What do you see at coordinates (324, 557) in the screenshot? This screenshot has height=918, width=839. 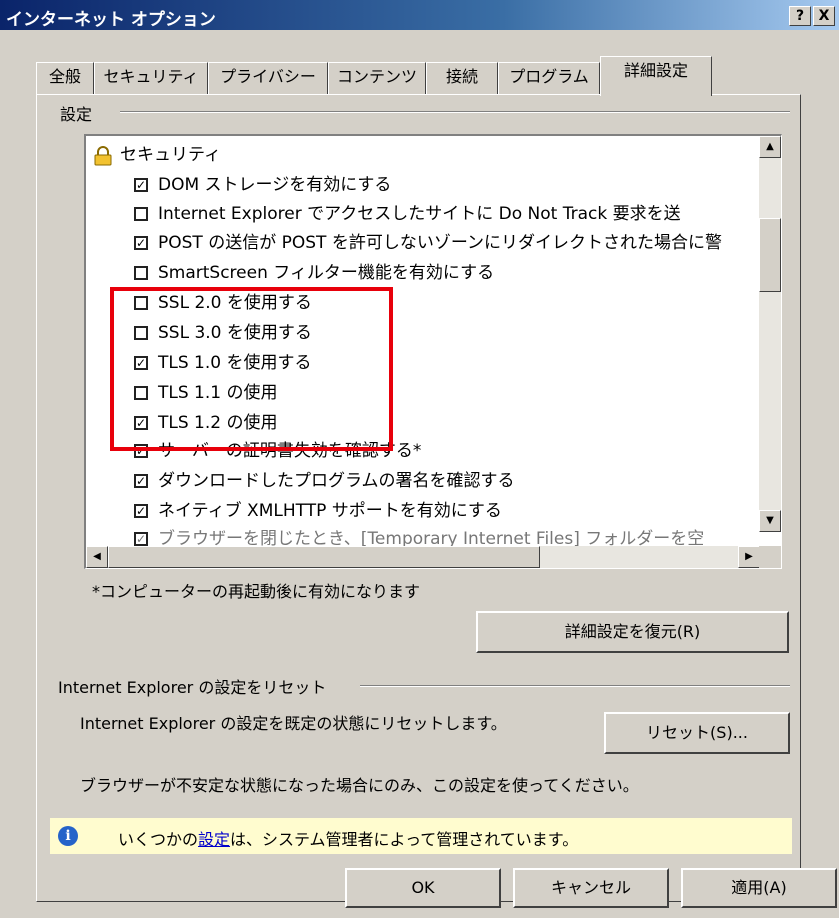 I see `horizontal-scroll-thumb` at bounding box center [324, 557].